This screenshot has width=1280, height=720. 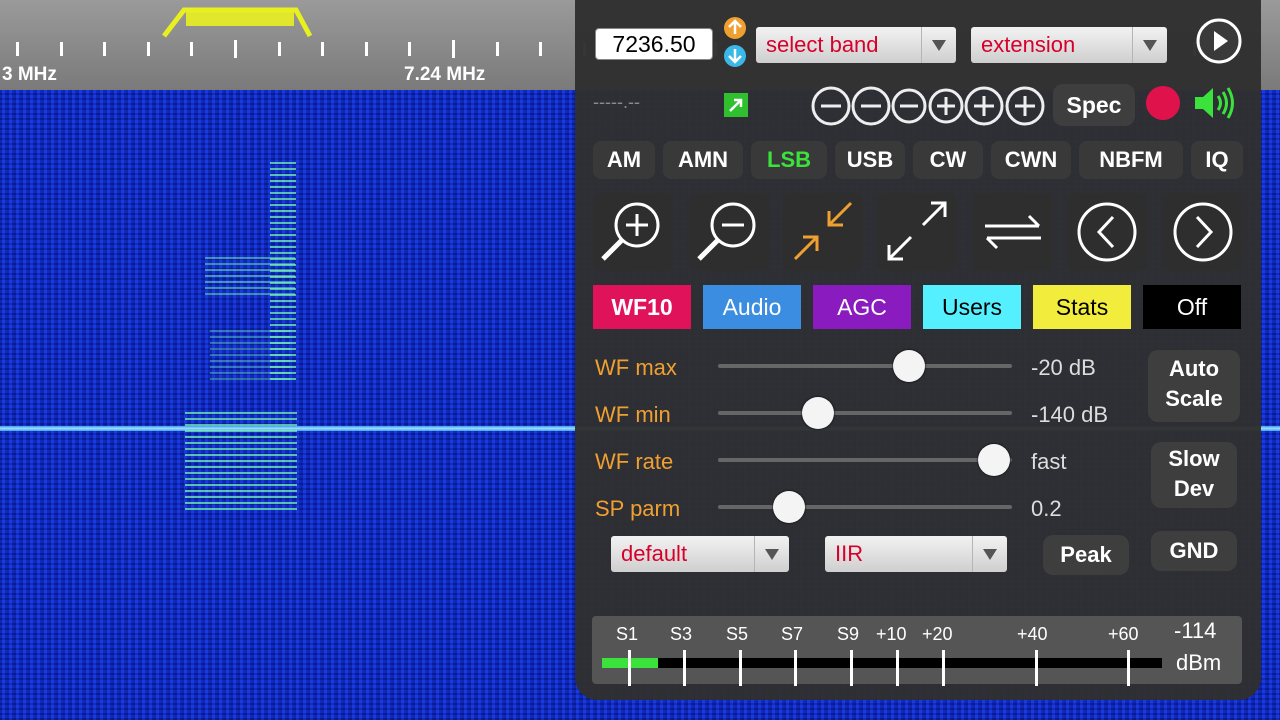 I want to click on wf-max-value: -20 dB, so click(x=1063, y=367).